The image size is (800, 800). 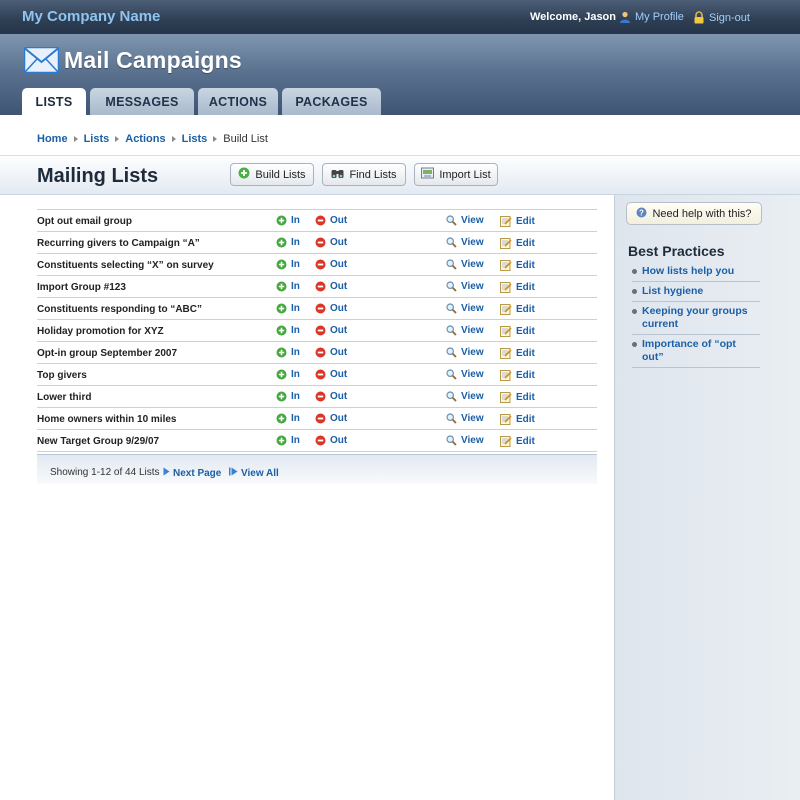 What do you see at coordinates (153, 60) in the screenshot?
I see `app-title: Mail Campaigns` at bounding box center [153, 60].